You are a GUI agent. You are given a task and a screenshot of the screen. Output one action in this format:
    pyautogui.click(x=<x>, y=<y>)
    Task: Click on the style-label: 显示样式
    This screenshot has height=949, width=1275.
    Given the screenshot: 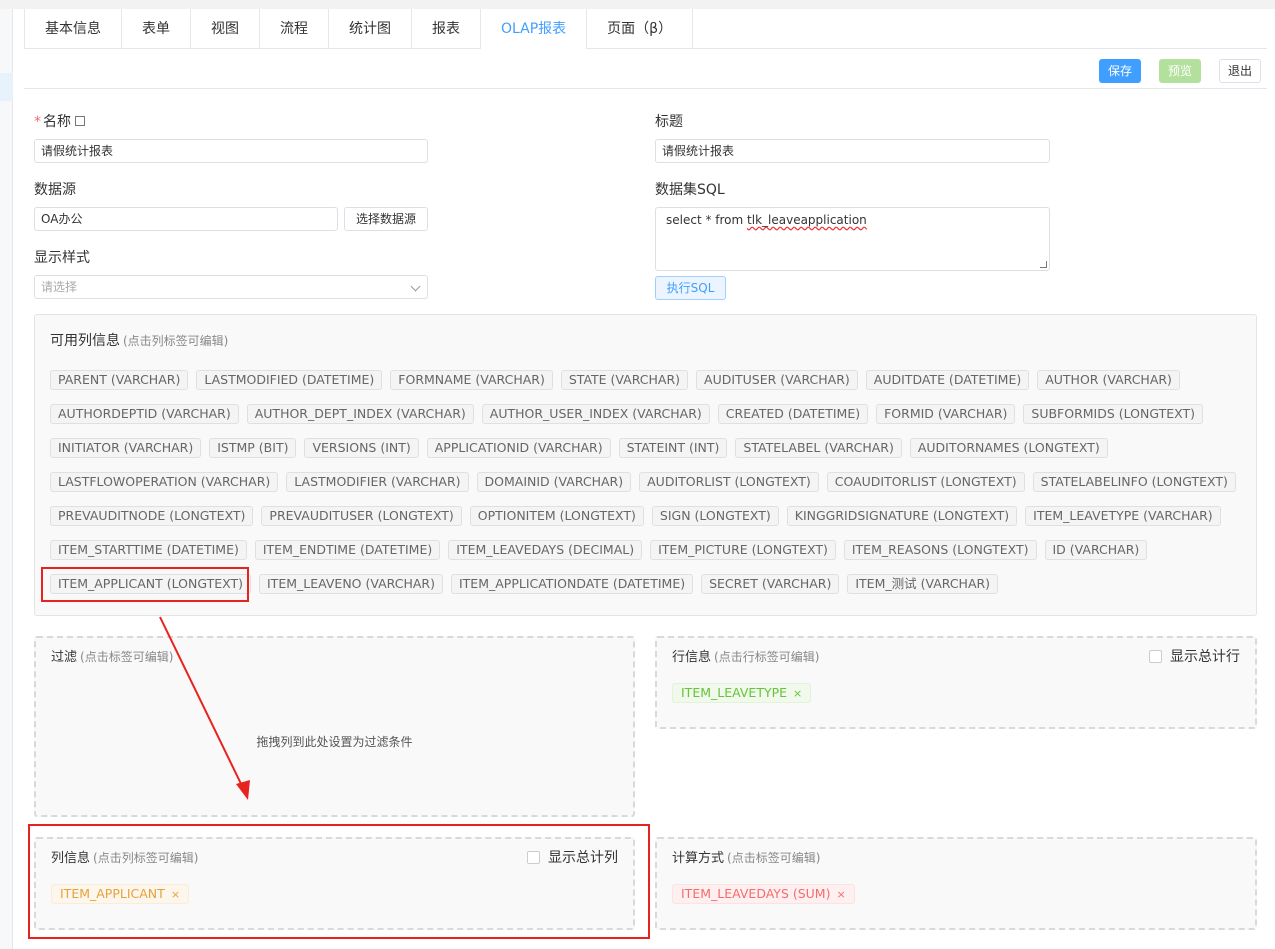 What is the action you would take?
    pyautogui.click(x=62, y=258)
    